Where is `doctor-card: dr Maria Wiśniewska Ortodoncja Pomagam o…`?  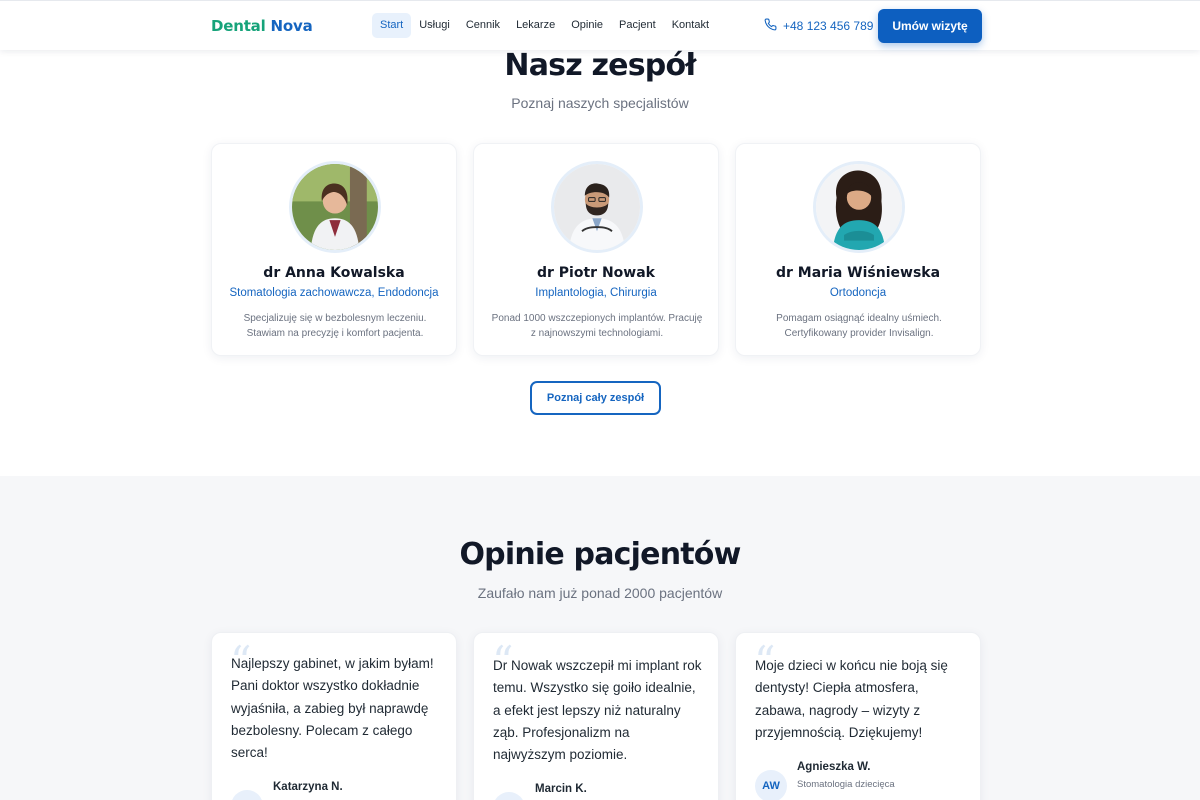
doctor-card: dr Maria Wiśniewska Ortodoncja Pomagam o… is located at coordinates (858, 249).